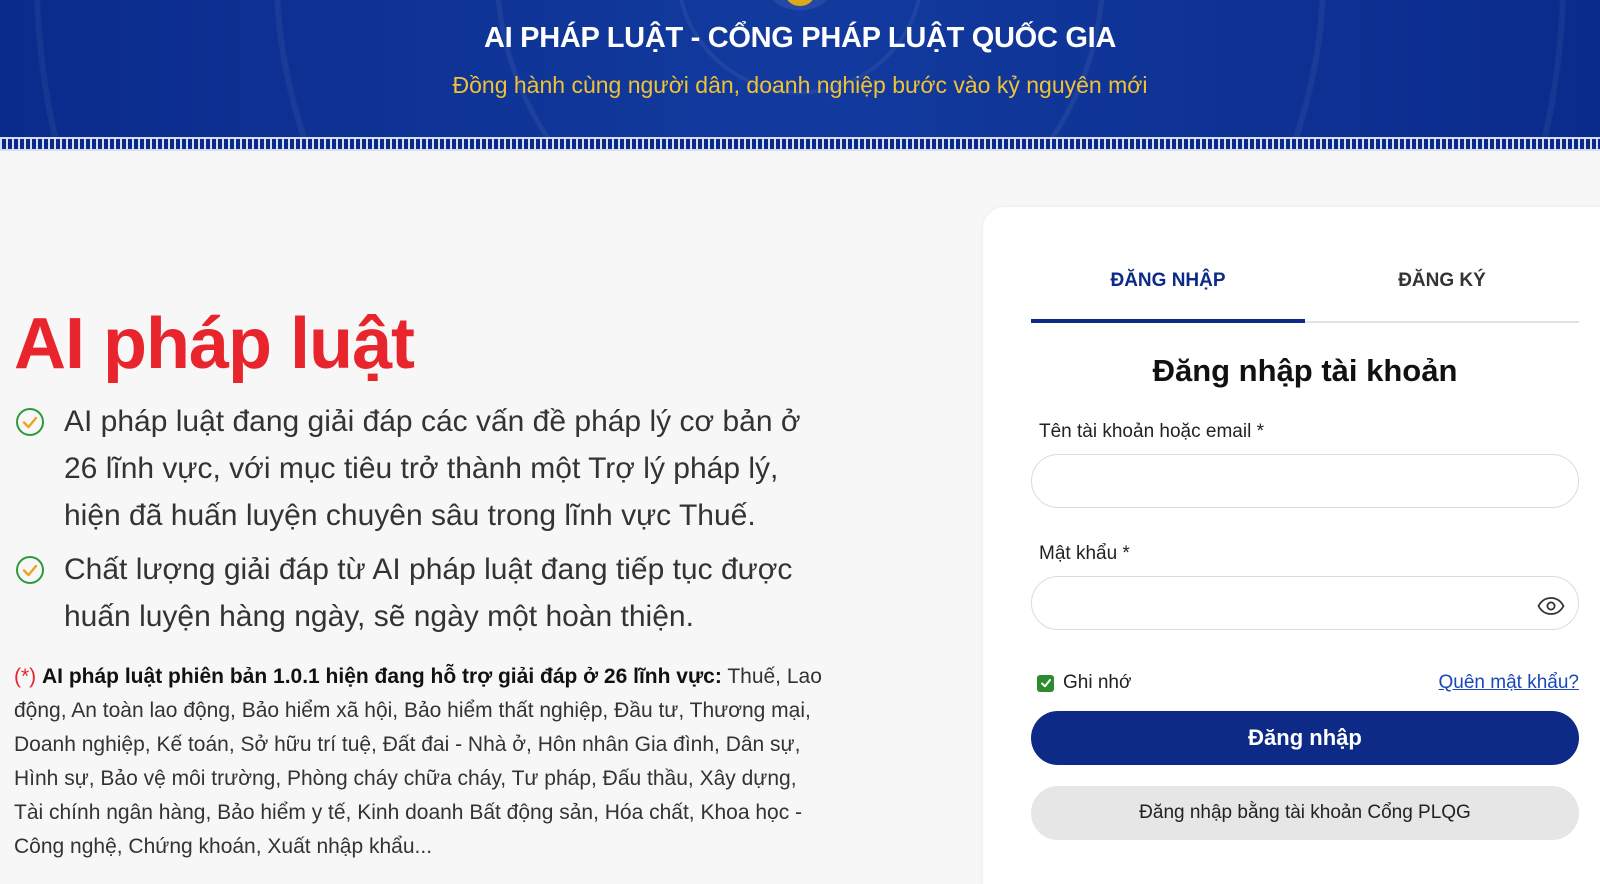 This screenshot has width=1600, height=884. Describe the element at coordinates (1442, 289) in the screenshot. I see `tab-register: ĐĂNG KÝ` at that location.